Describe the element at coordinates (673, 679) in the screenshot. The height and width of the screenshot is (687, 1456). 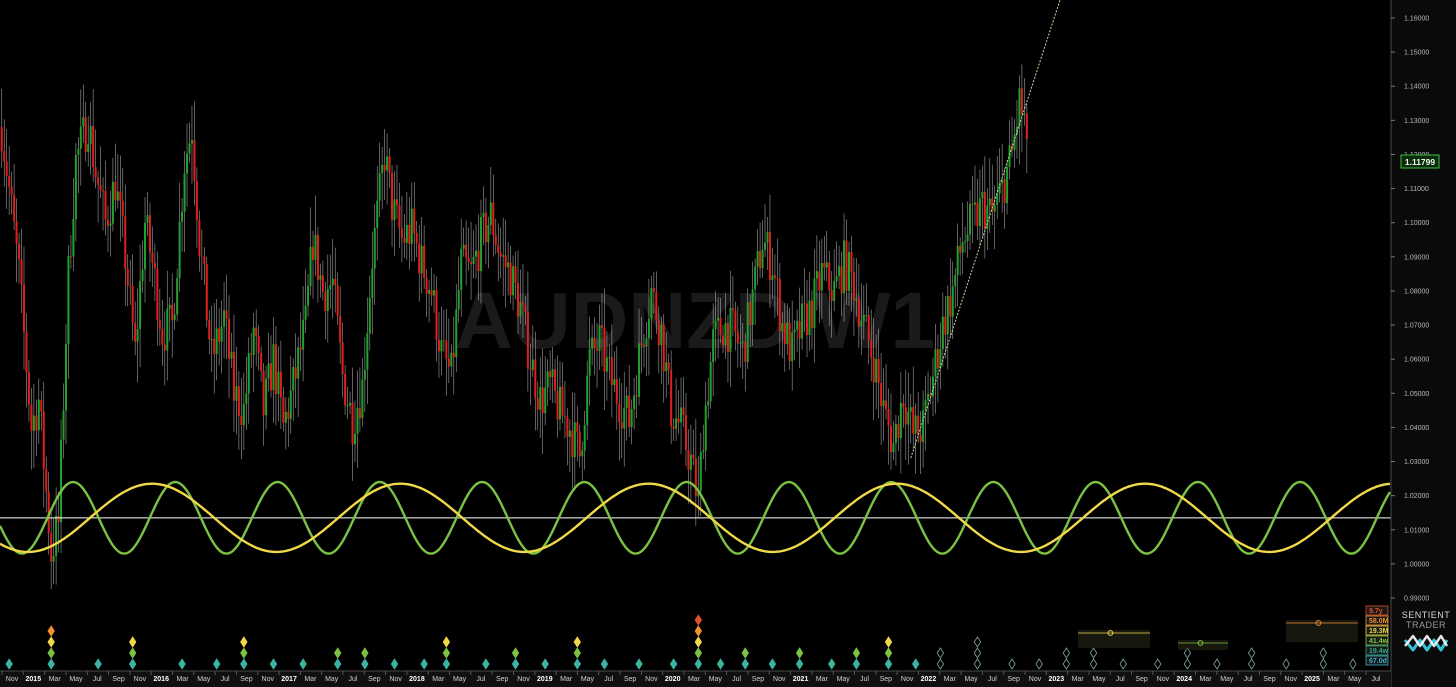
I see `x-tick-label: 2020` at that location.